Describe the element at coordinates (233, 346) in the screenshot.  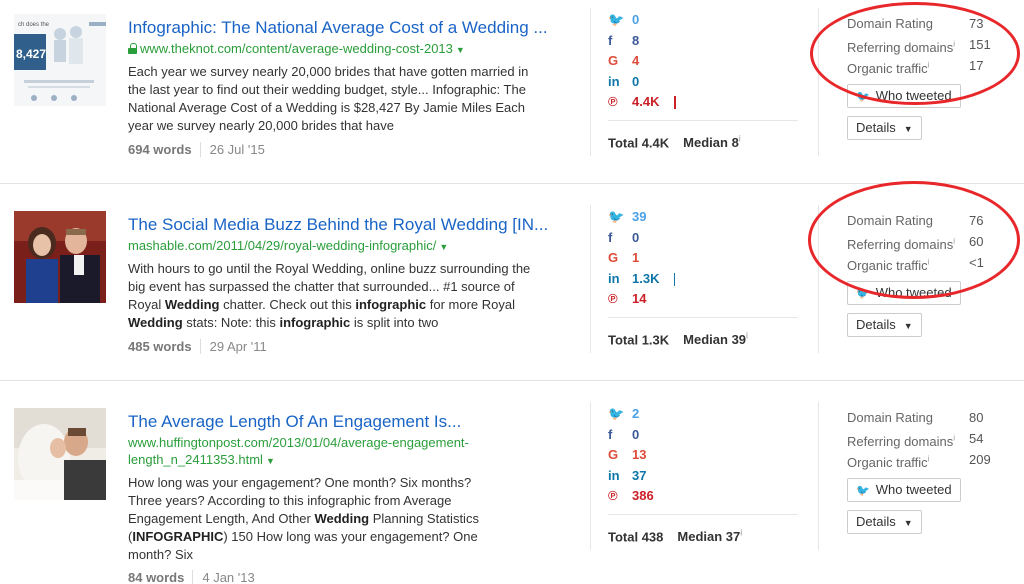
I see `publish-date: 29 Apr '11` at that location.